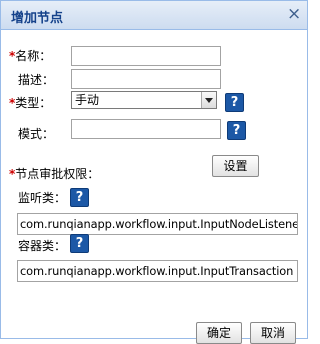  Describe the element at coordinates (144, 100) in the screenshot. I see `type-select: 手动` at that location.